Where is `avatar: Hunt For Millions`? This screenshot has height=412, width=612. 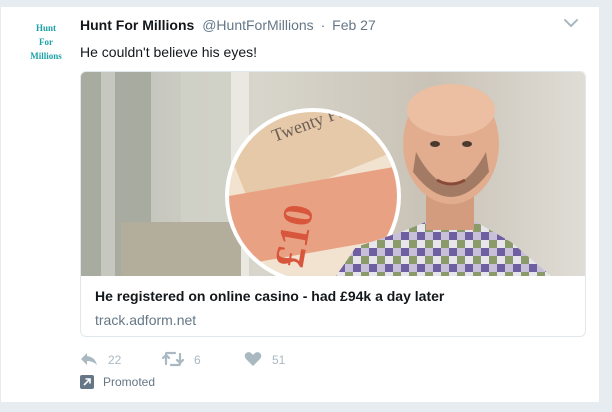 avatar: Hunt For Millions is located at coordinates (46, 44).